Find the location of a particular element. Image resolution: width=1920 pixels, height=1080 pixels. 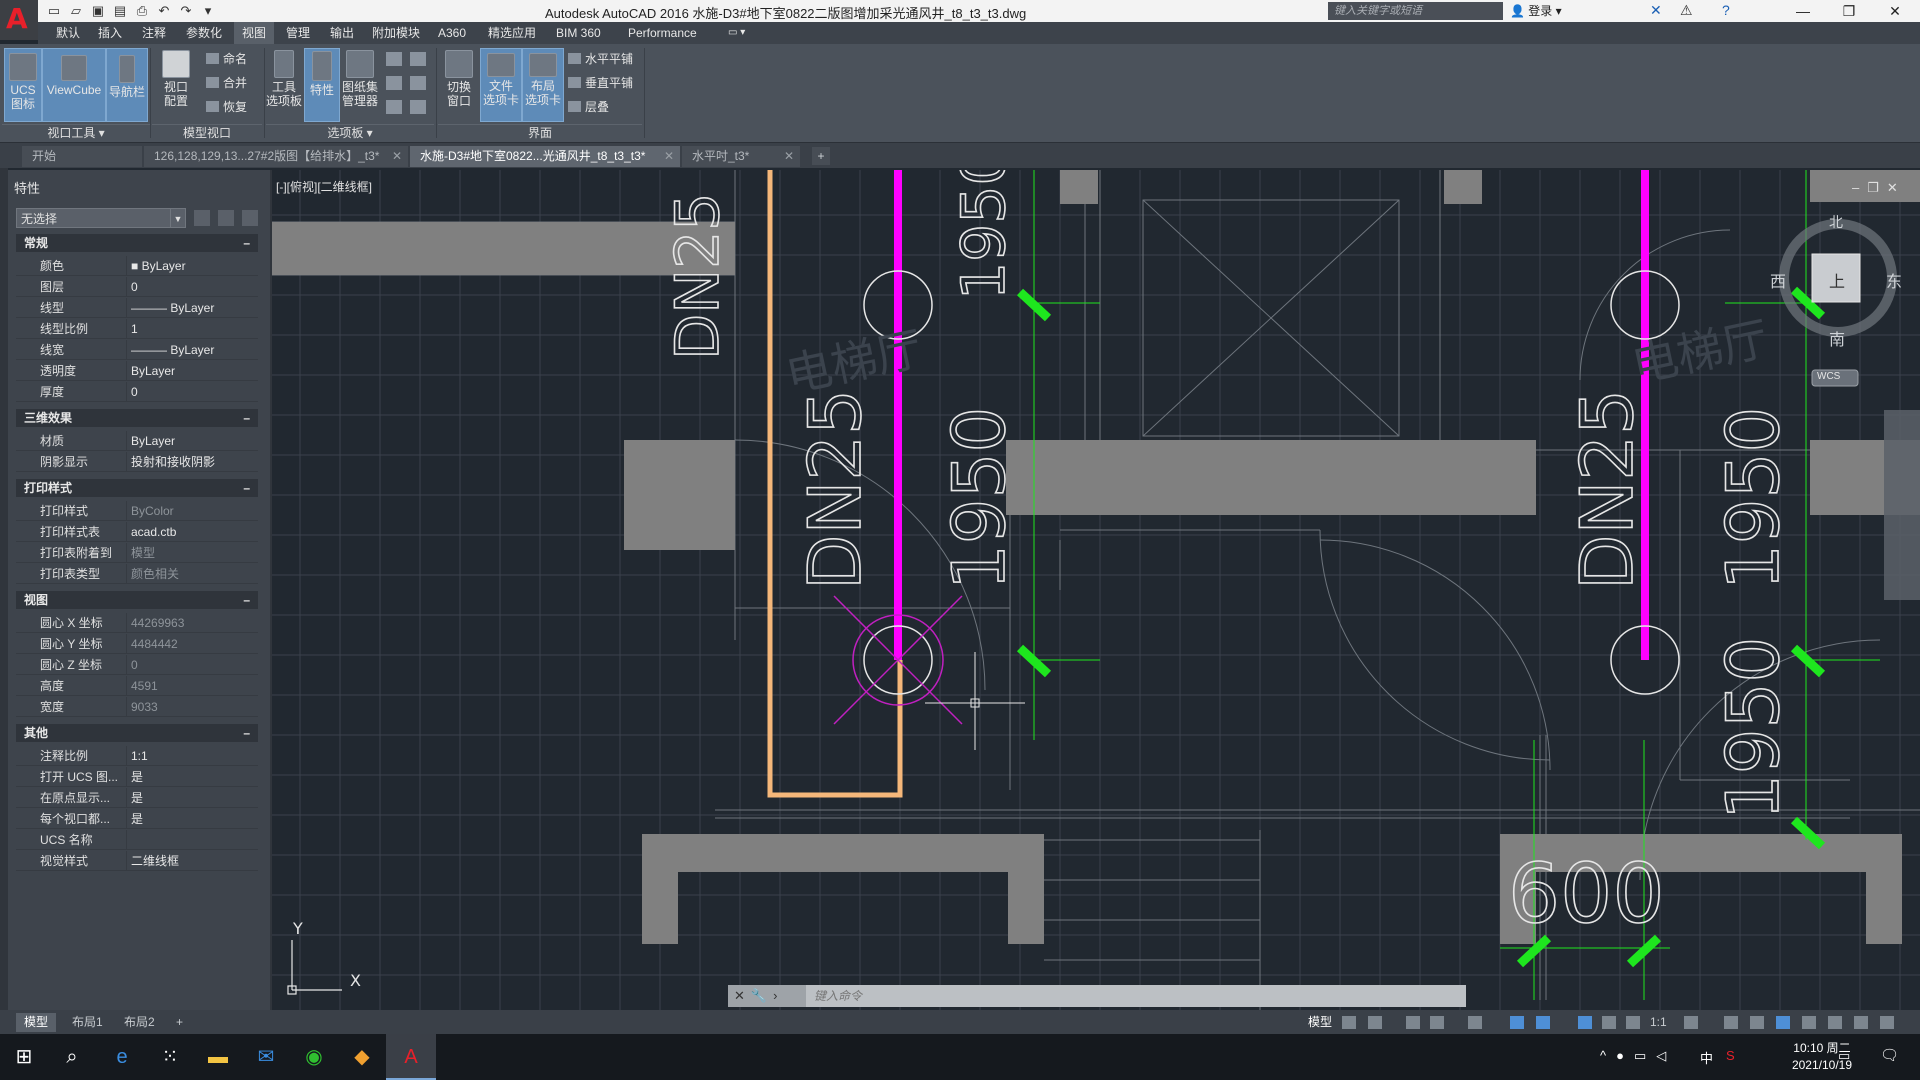

property-value: 颜色相关 is located at coordinates (193, 574).